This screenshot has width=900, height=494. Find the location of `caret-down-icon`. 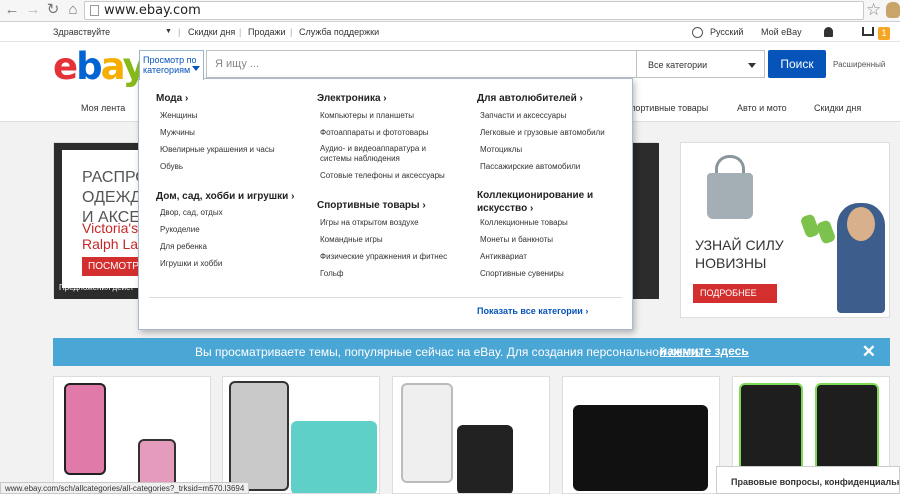

caret-down-icon is located at coordinates (196, 68).